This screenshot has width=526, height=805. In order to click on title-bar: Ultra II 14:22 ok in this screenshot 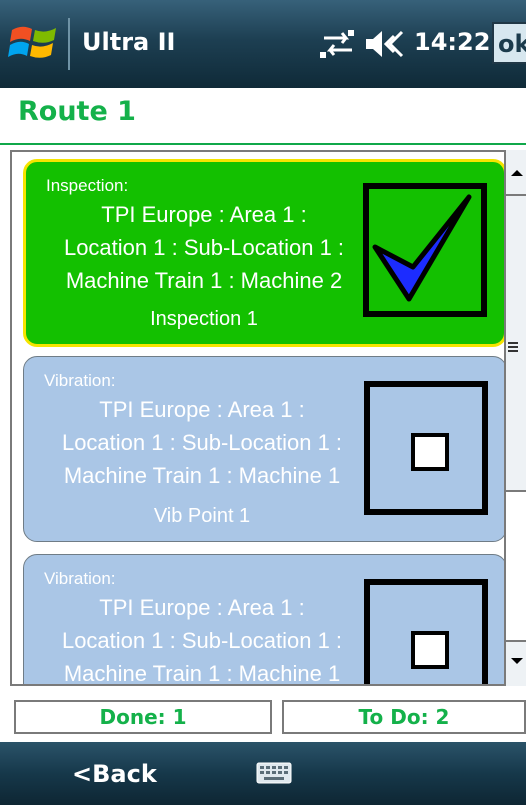, I will do `click(263, 44)`.